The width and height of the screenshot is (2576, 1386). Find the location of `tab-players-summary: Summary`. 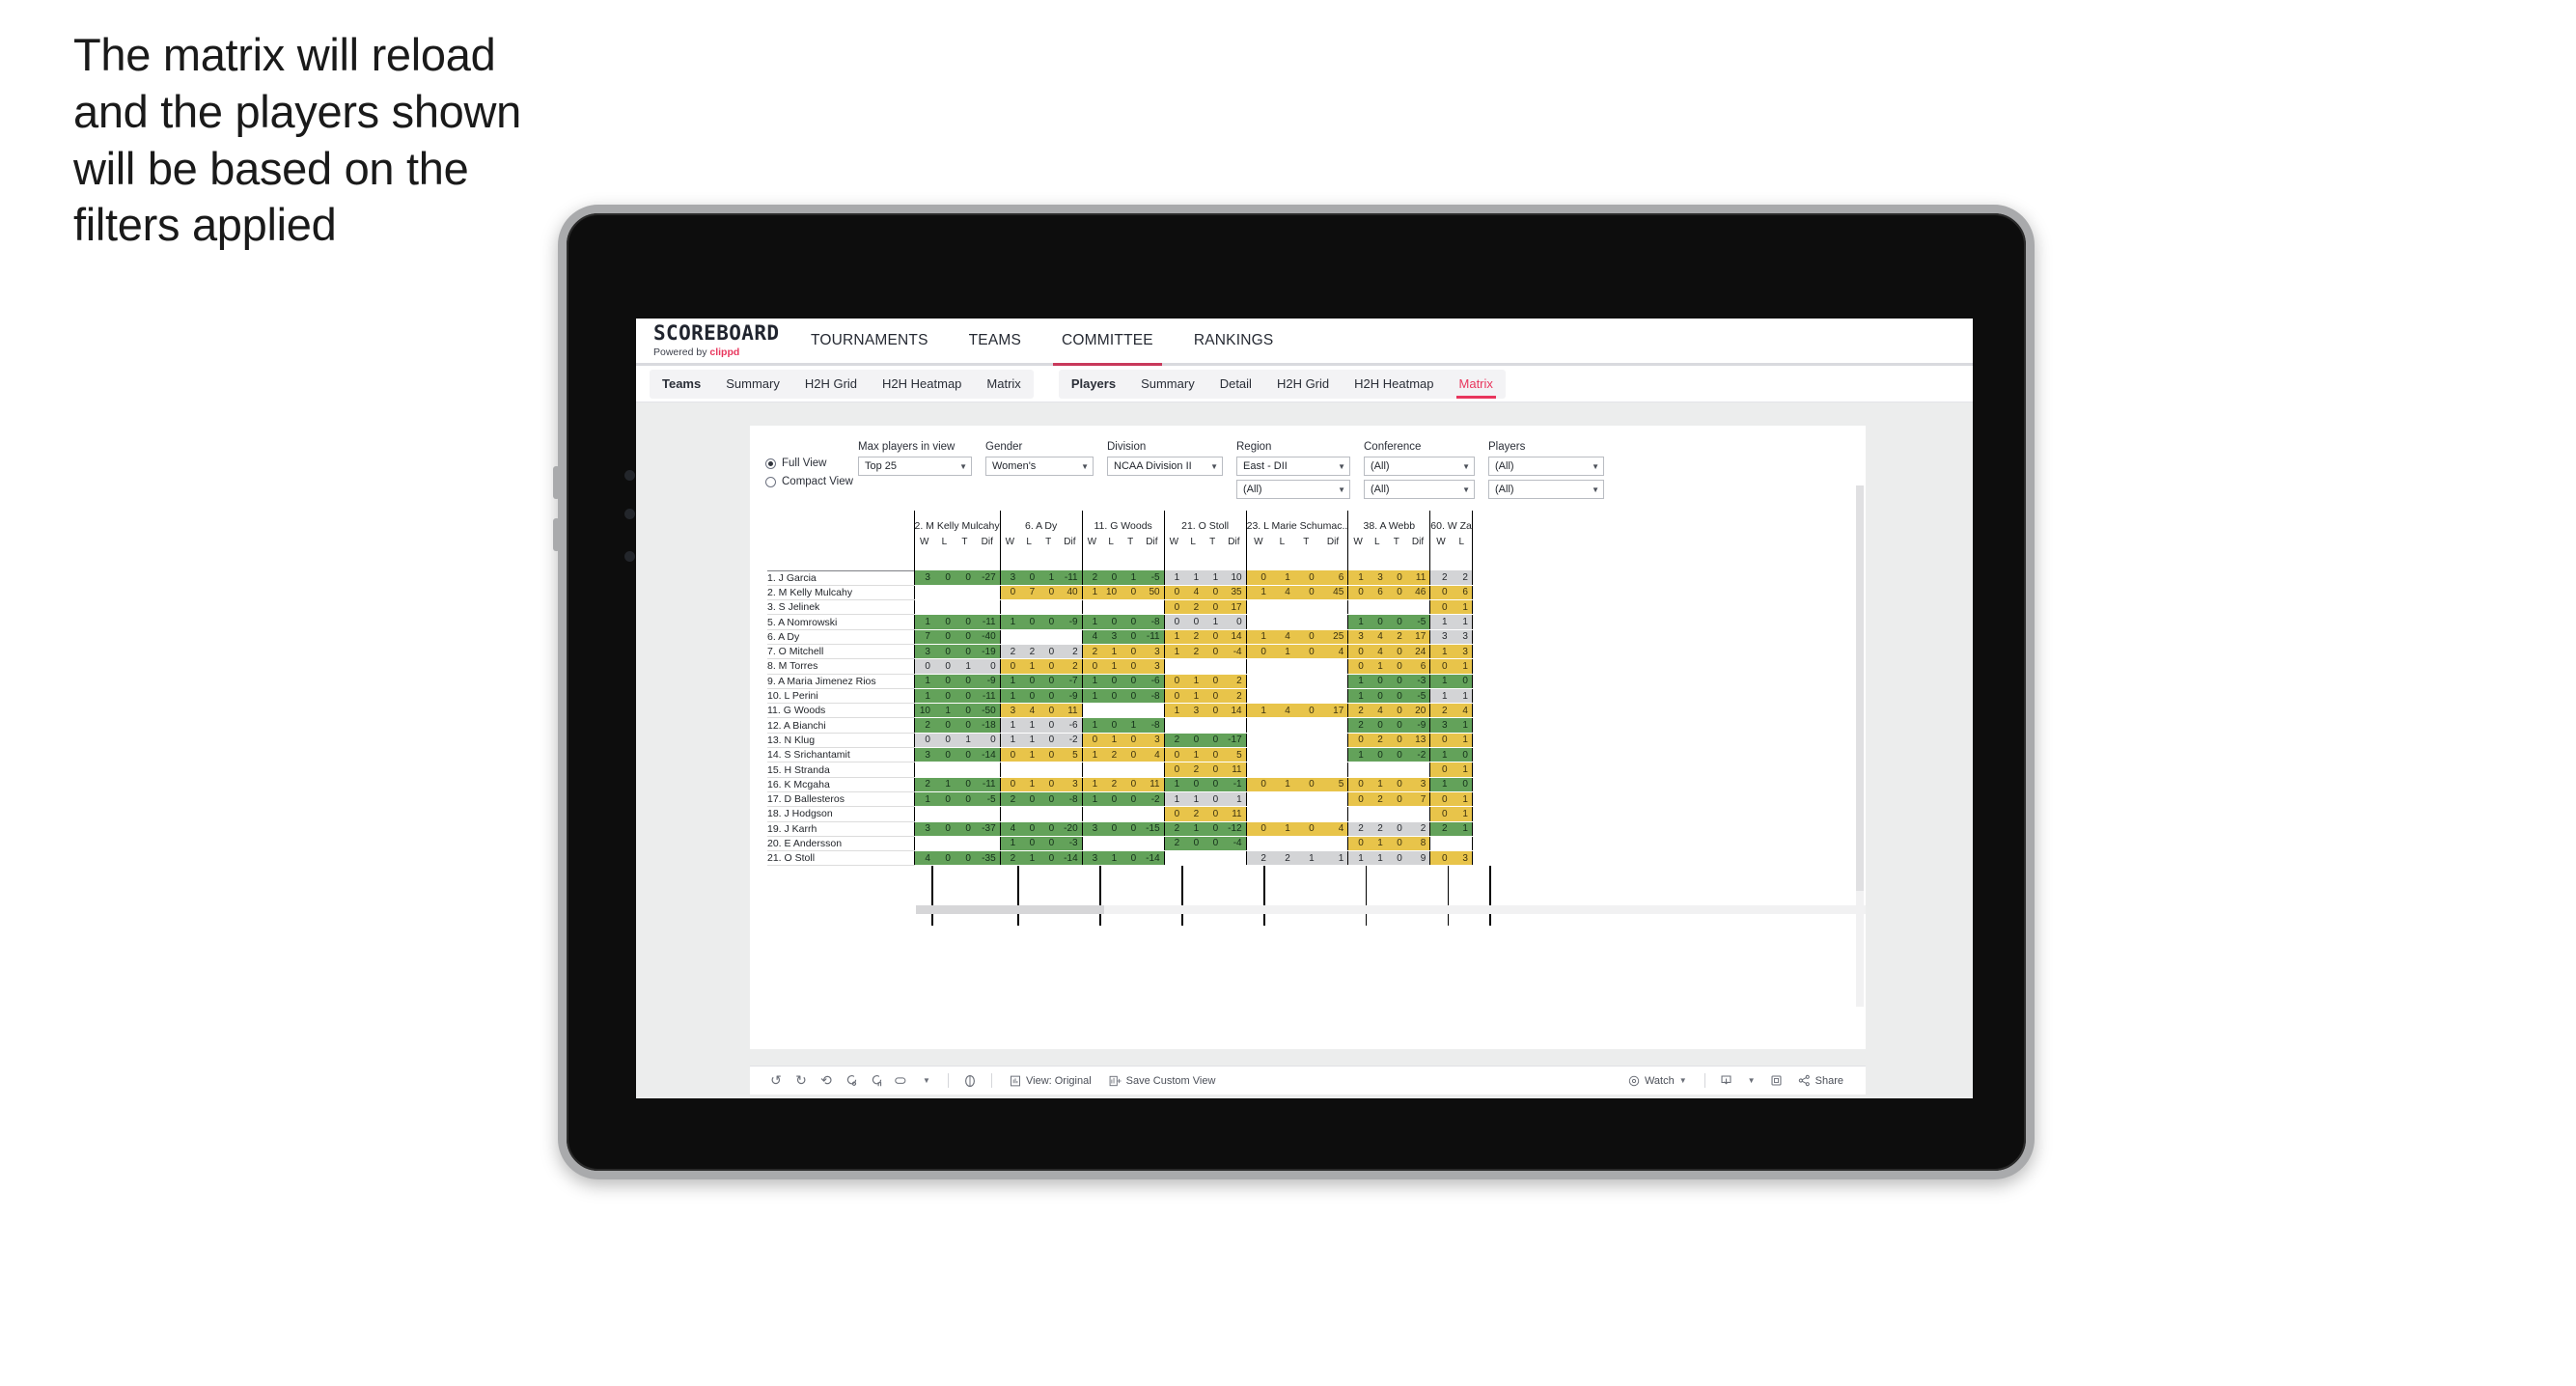

tab-players-summary: Summary is located at coordinates (1167, 385).